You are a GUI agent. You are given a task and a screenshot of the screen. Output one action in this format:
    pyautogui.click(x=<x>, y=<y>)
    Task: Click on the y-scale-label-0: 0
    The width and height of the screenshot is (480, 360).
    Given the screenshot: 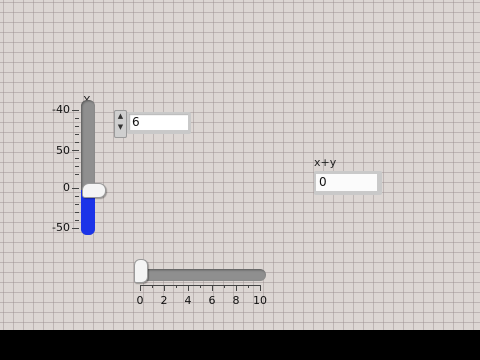 What is the action you would take?
    pyautogui.click(x=140, y=300)
    